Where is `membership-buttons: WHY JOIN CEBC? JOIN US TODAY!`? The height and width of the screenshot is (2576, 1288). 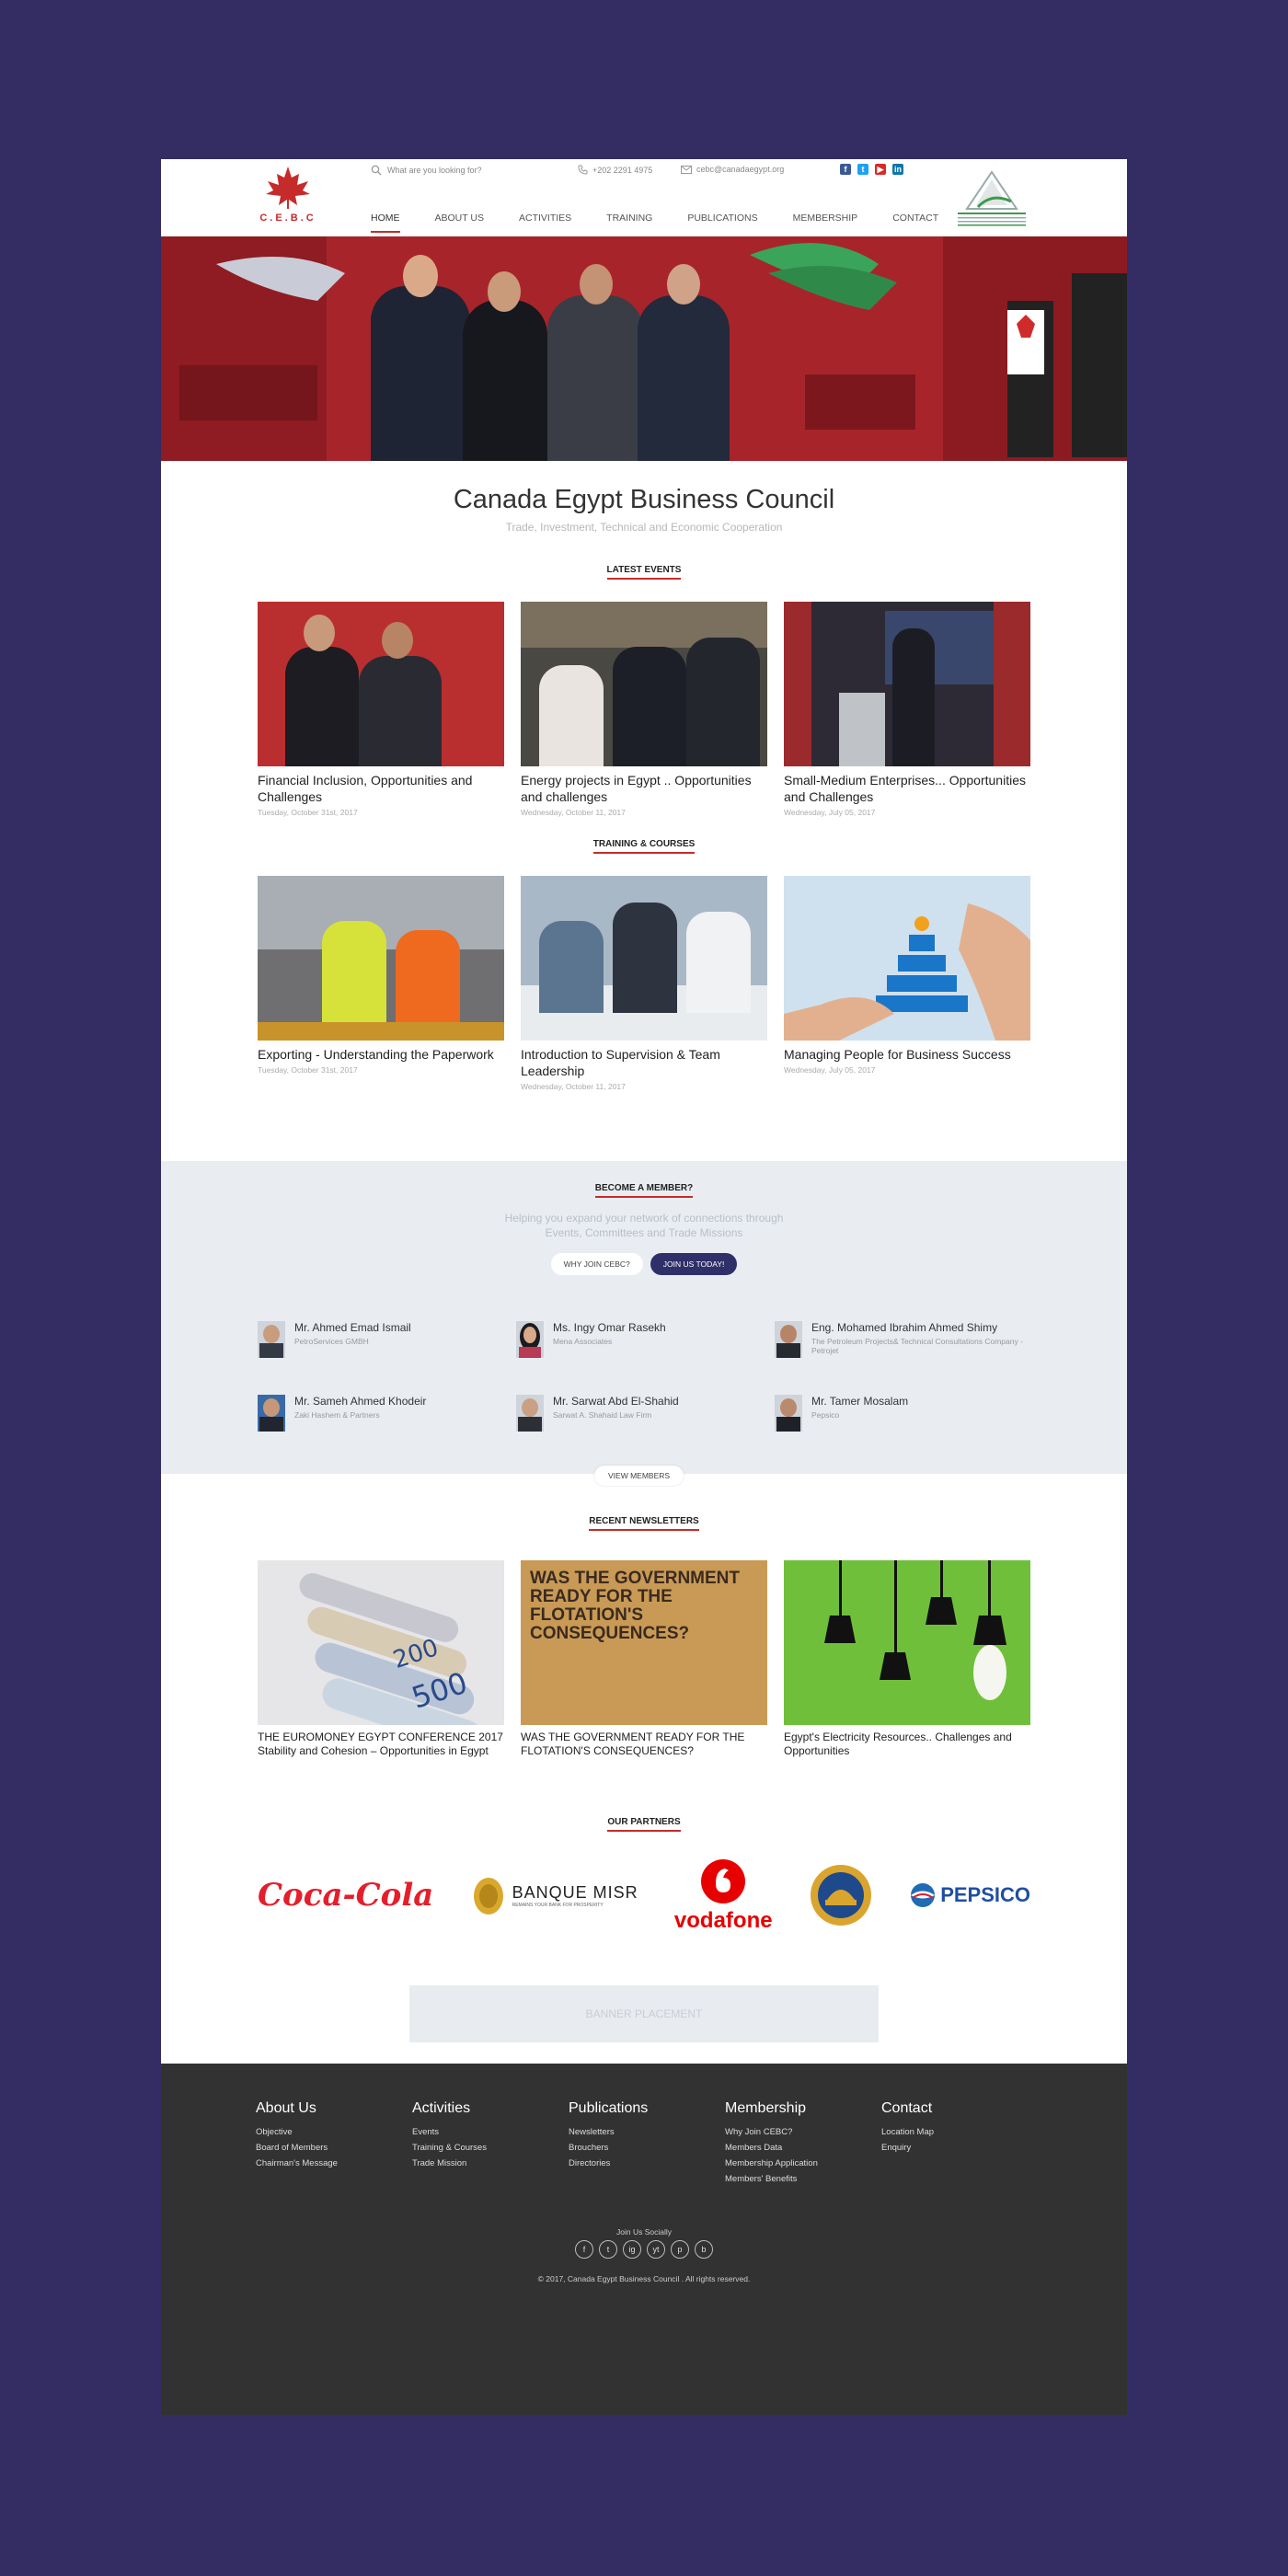
membership-buttons: WHY JOIN CEBC? JOIN US TODAY! is located at coordinates (644, 1264).